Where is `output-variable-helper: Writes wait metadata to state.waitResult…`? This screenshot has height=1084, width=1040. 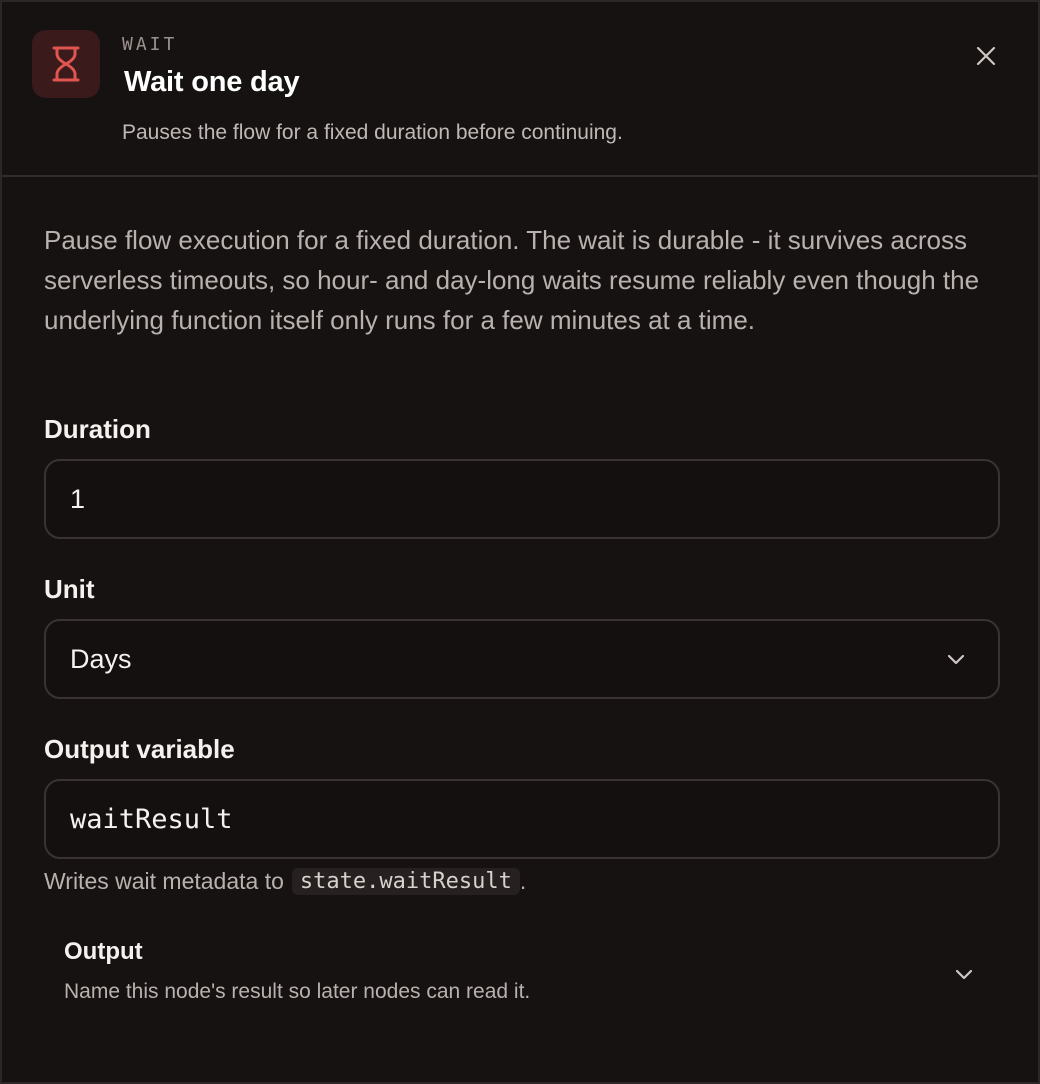
output-variable-helper: Writes wait metadata to state.waitResult… is located at coordinates (285, 881).